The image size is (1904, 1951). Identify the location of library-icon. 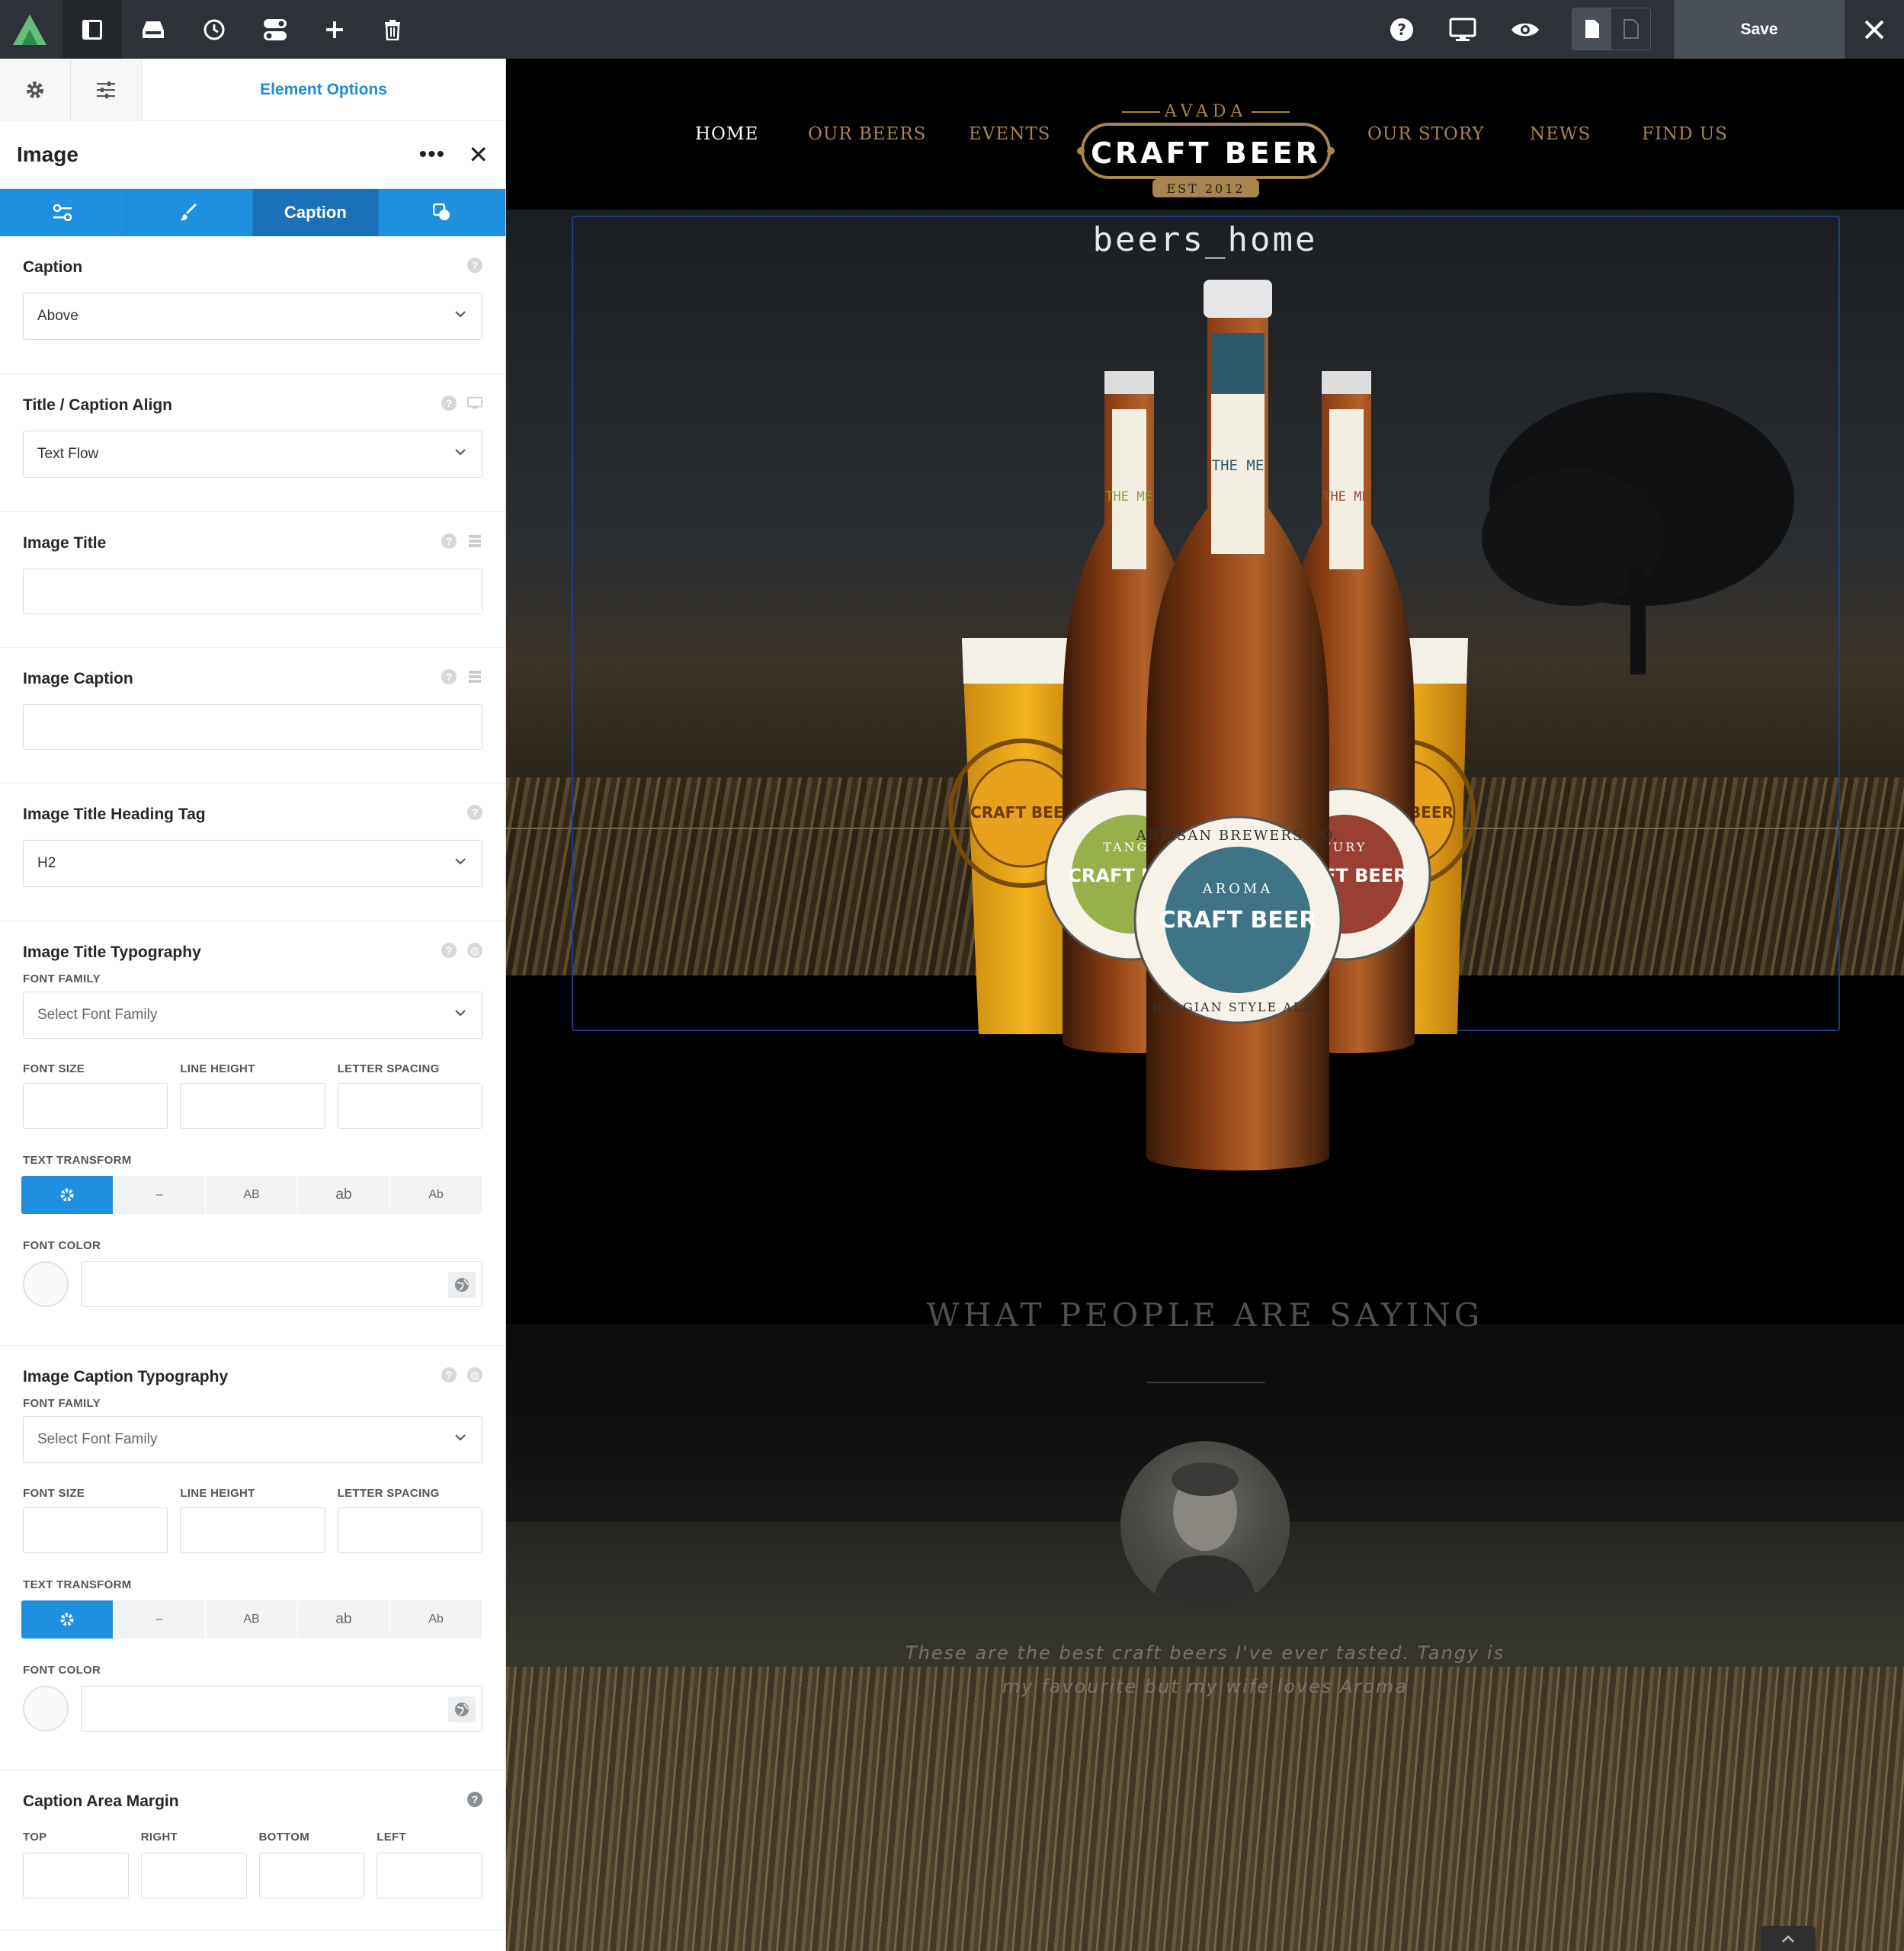
(153, 29).